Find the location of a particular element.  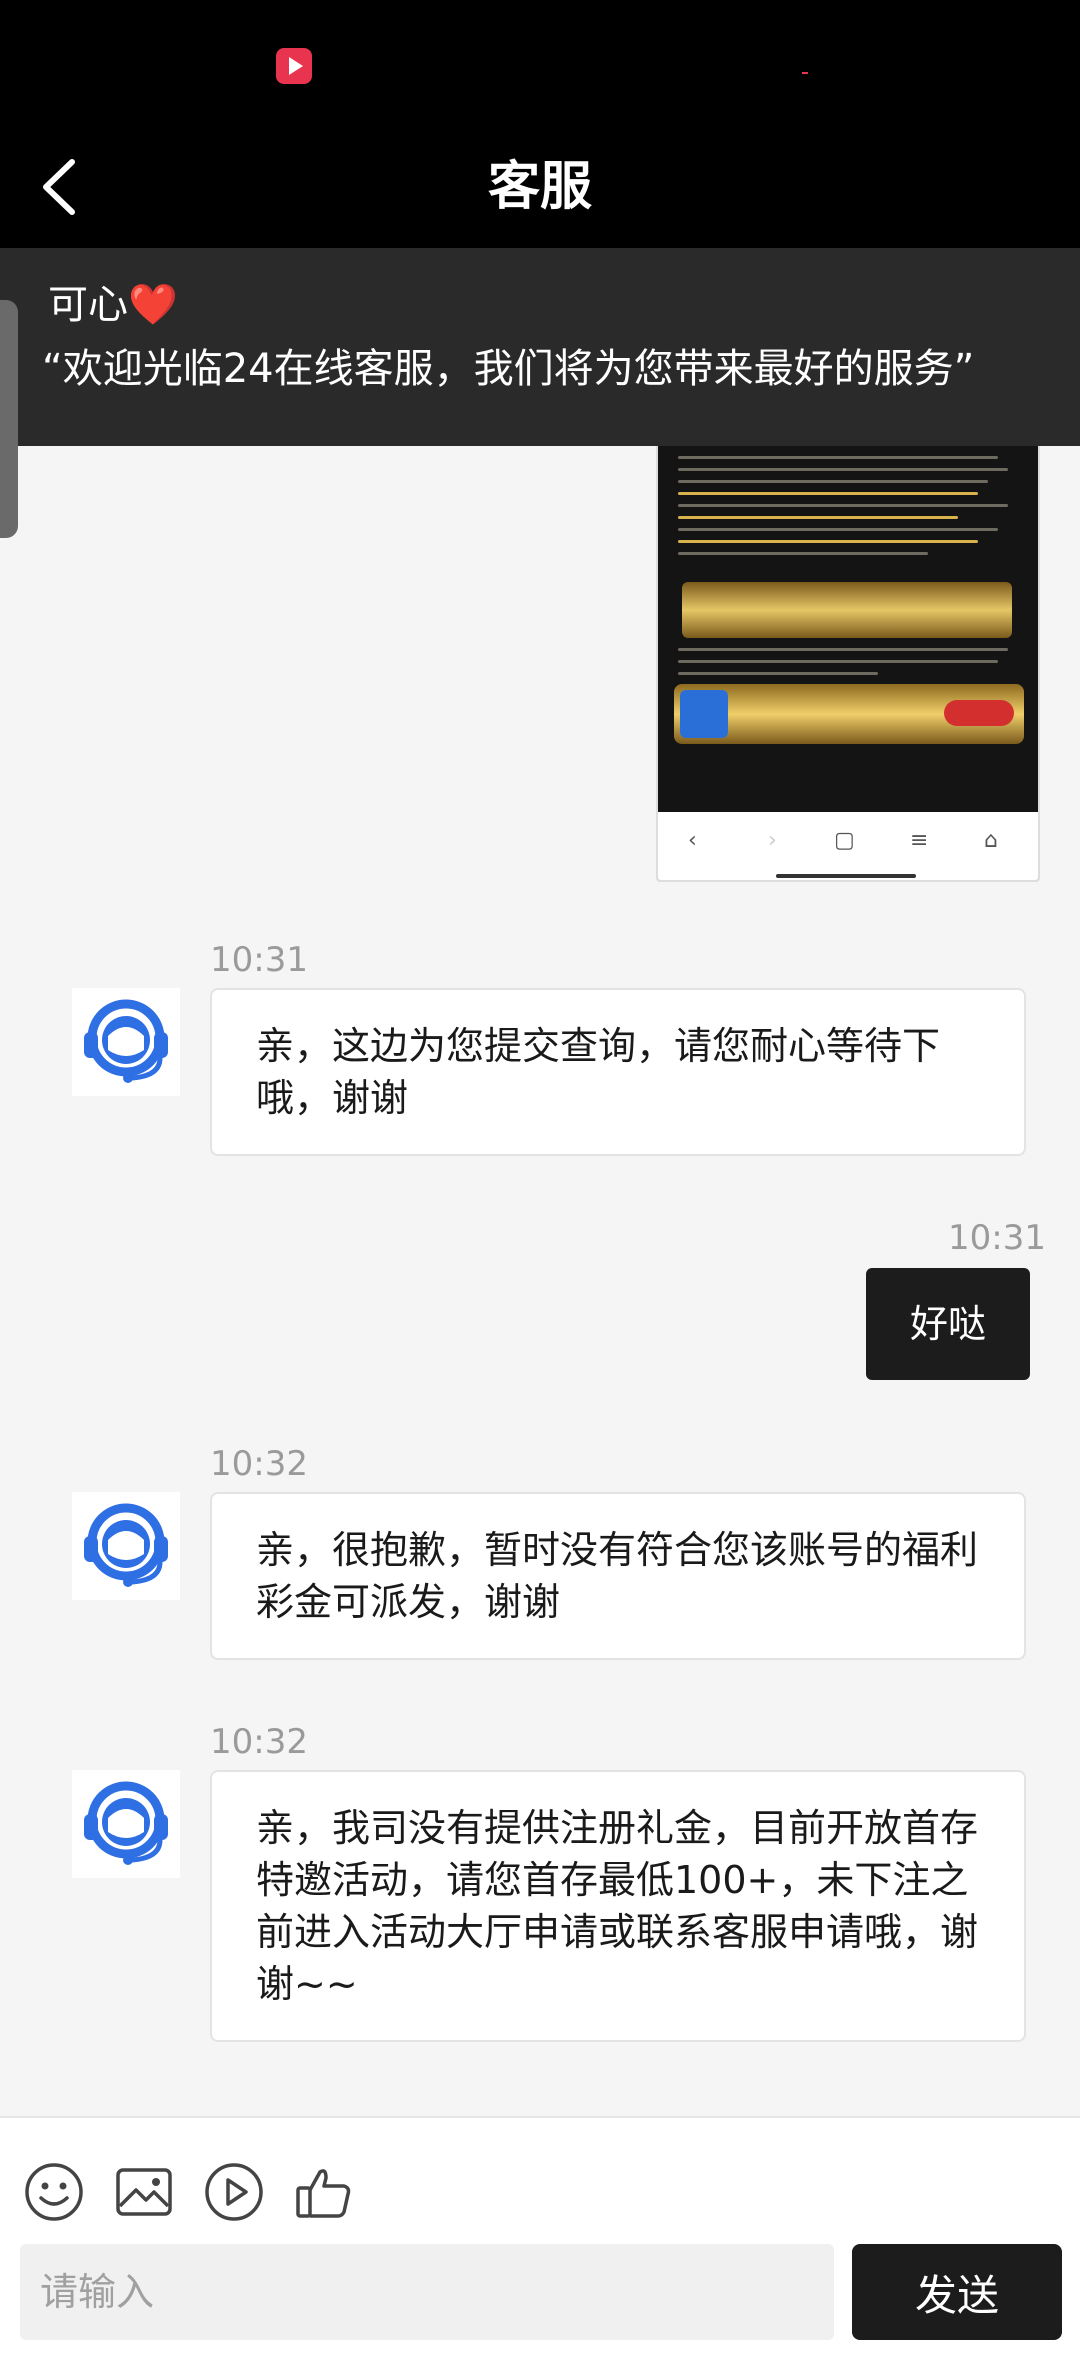

image-button is located at coordinates (144, 2192).